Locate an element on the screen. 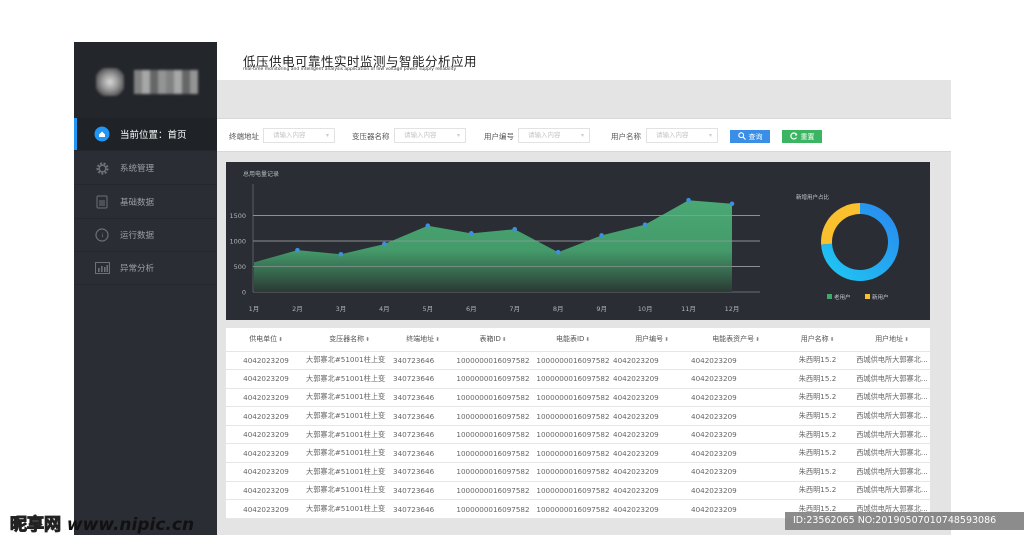 This screenshot has width=1024, height=541. column-header: 用户名称⬍ is located at coordinates (817, 340).